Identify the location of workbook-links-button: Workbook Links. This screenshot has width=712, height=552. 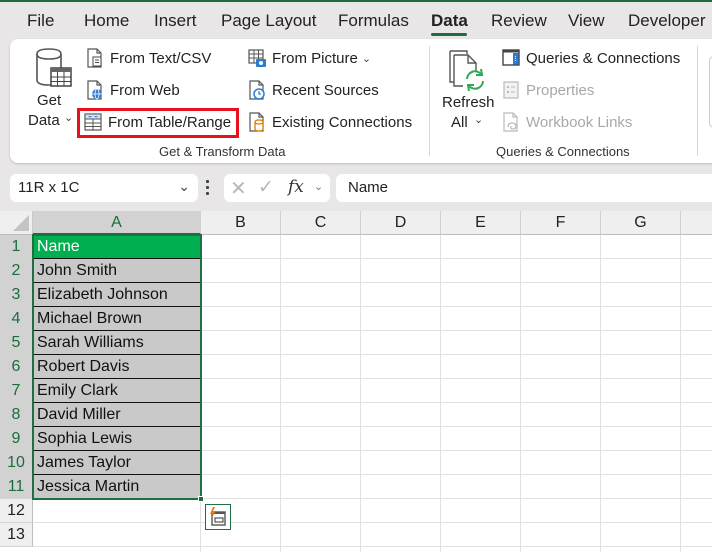
(567, 122).